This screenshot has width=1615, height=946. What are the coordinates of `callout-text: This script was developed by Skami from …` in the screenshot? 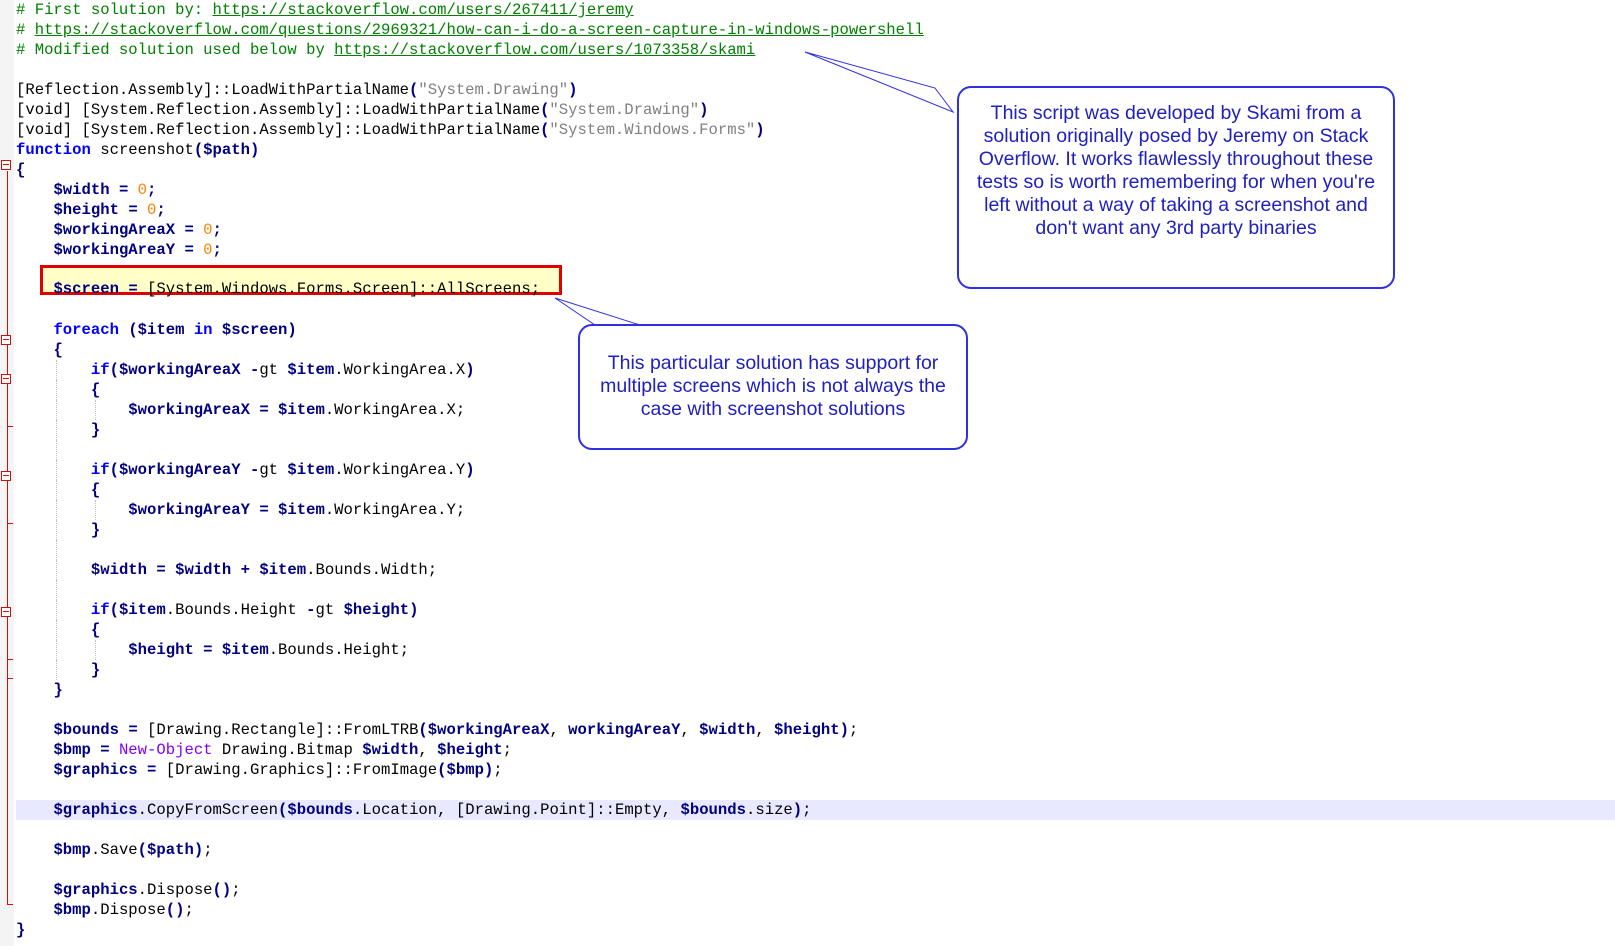 It's located at (1176, 170).